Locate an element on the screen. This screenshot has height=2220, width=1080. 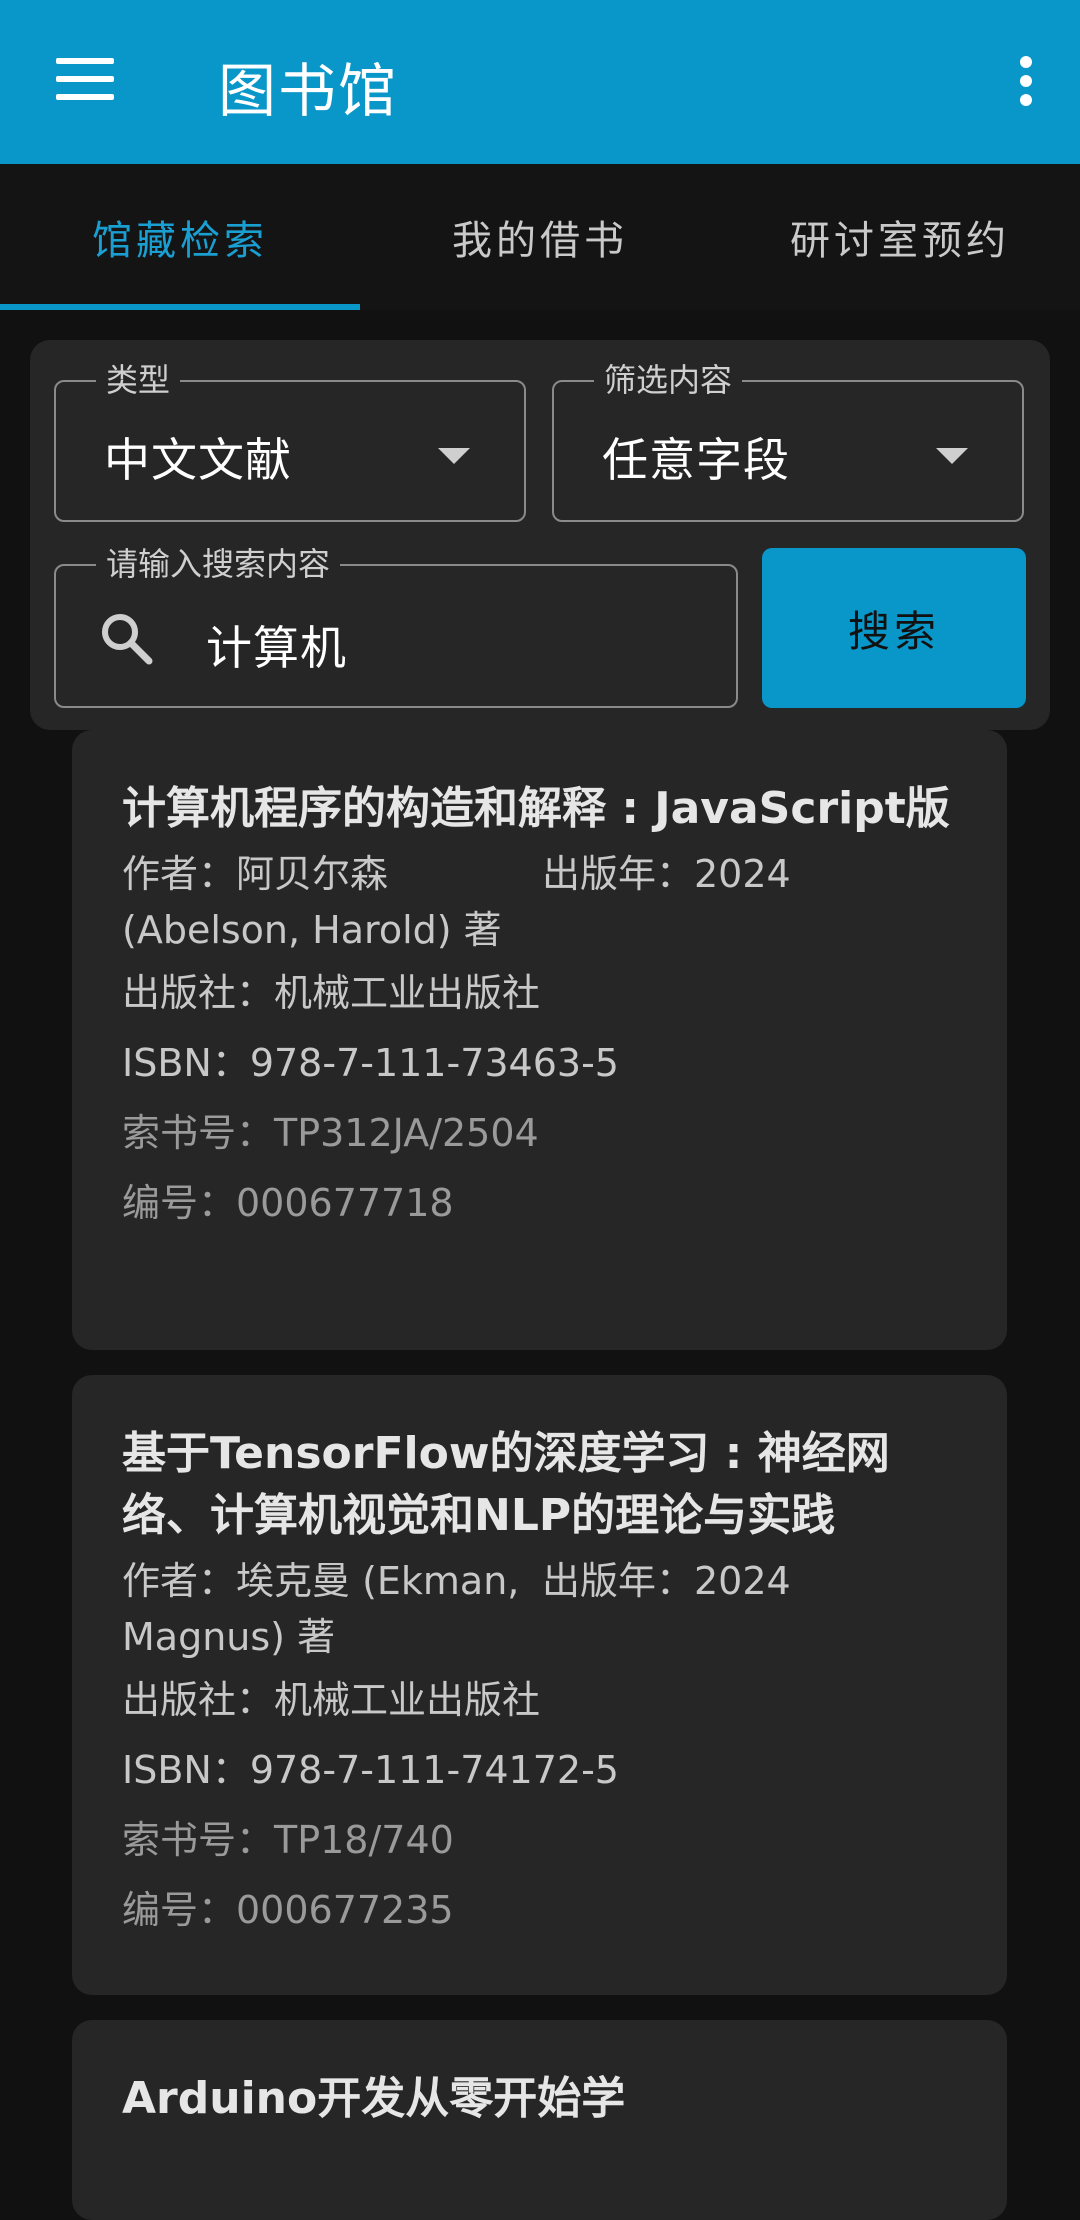
type-select: 类型 中文文献 is located at coordinates (290, 441).